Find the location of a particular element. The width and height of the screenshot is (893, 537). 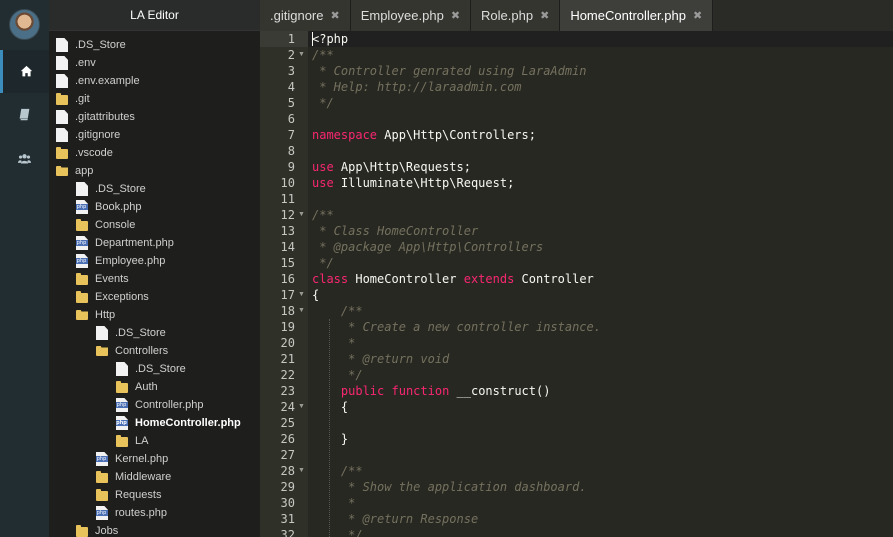

text-cursor is located at coordinates (312, 39).